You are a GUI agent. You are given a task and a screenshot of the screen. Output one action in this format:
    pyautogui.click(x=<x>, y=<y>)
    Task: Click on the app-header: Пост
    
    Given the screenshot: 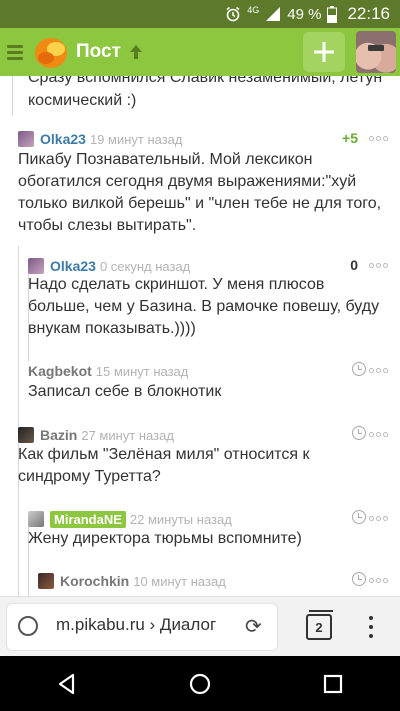 What is the action you would take?
    pyautogui.click(x=200, y=52)
    